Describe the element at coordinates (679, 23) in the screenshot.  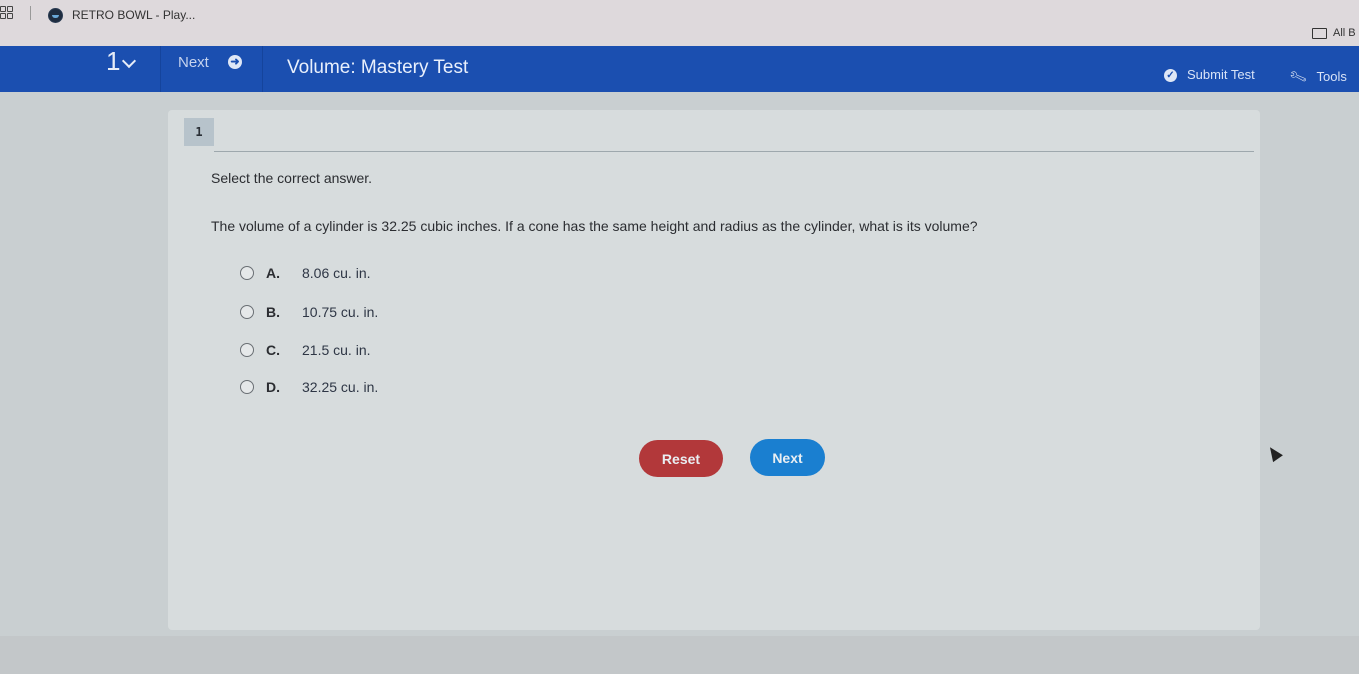
I see `browser-bar: RETRO BOWL - Play... All B` at that location.